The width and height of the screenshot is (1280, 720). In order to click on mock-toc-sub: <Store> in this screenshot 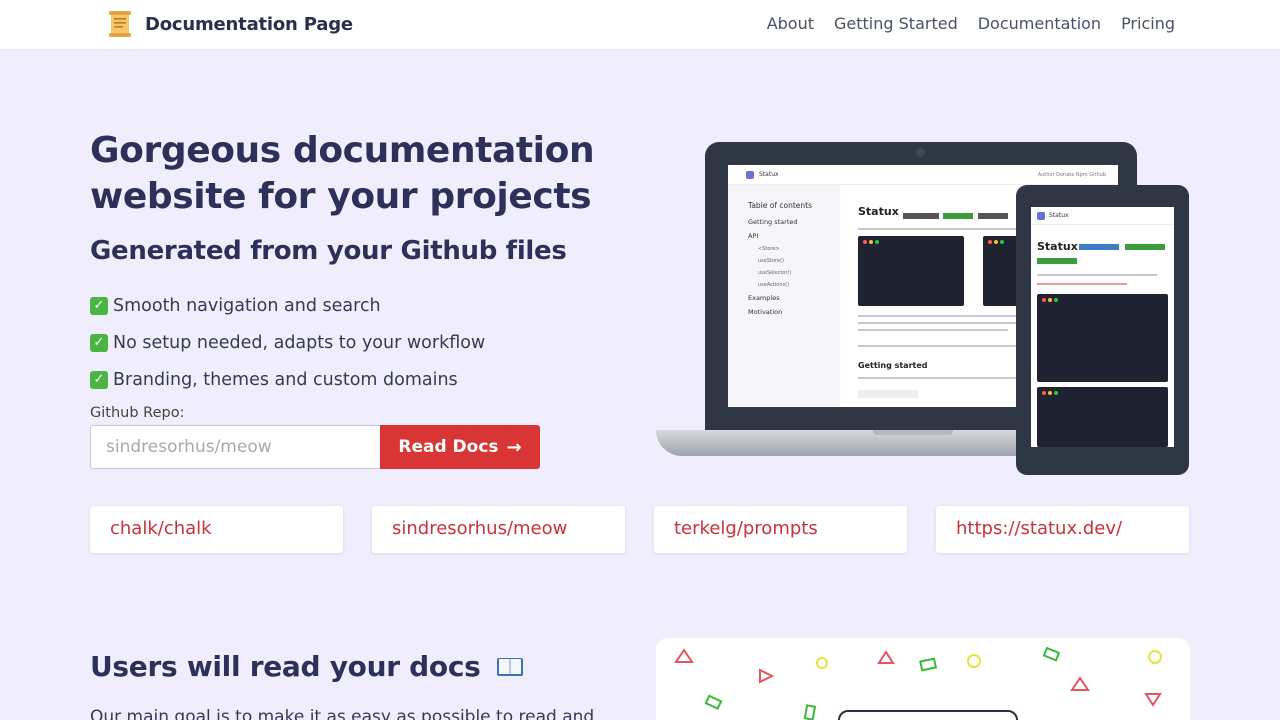, I will do `click(769, 249)`.